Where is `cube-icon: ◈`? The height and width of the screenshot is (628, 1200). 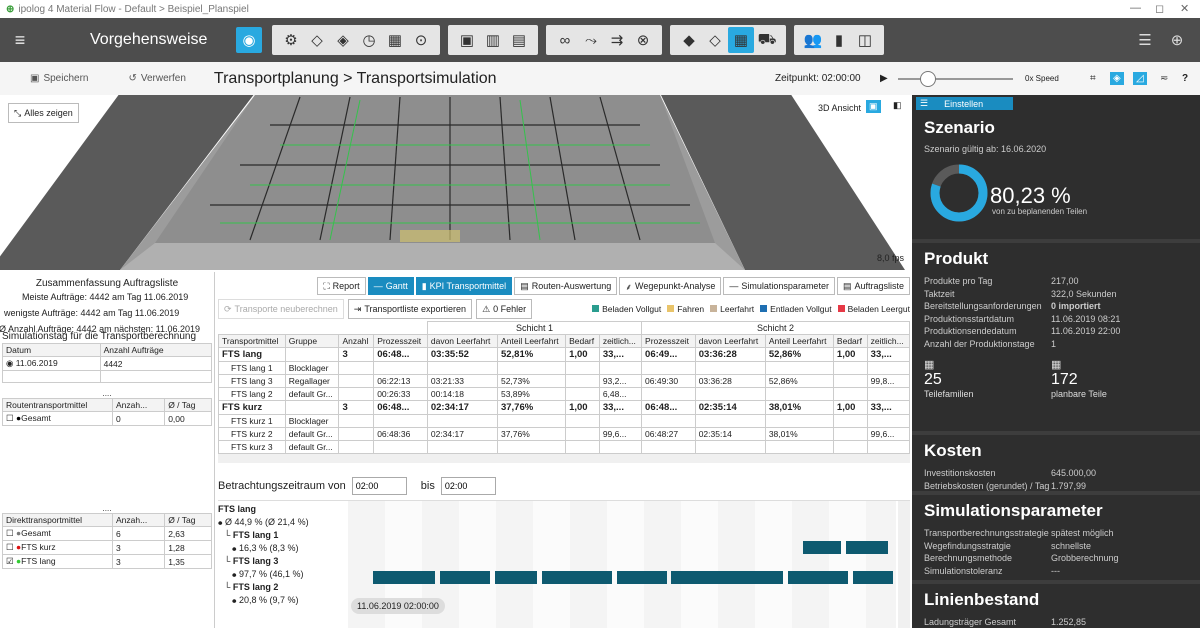
cube-icon: ◈ is located at coordinates (1117, 78).